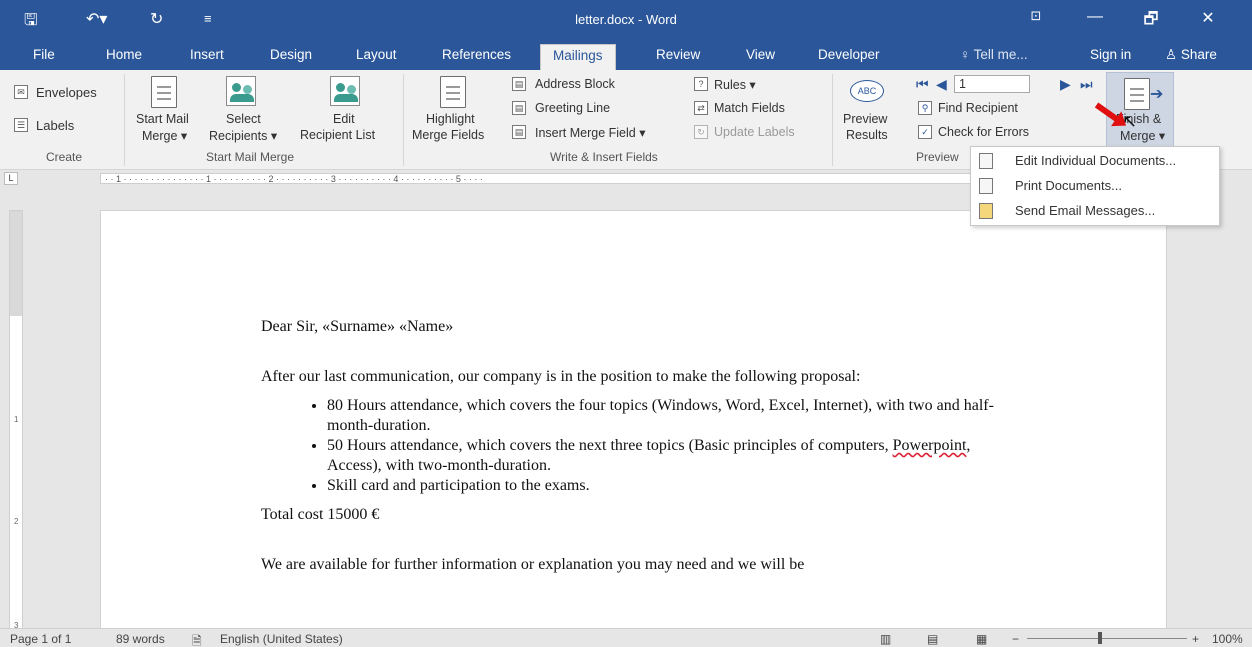 The image size is (1252, 647). Describe the element at coordinates (207, 54) in the screenshot. I see `tab-insert: Insert` at that location.